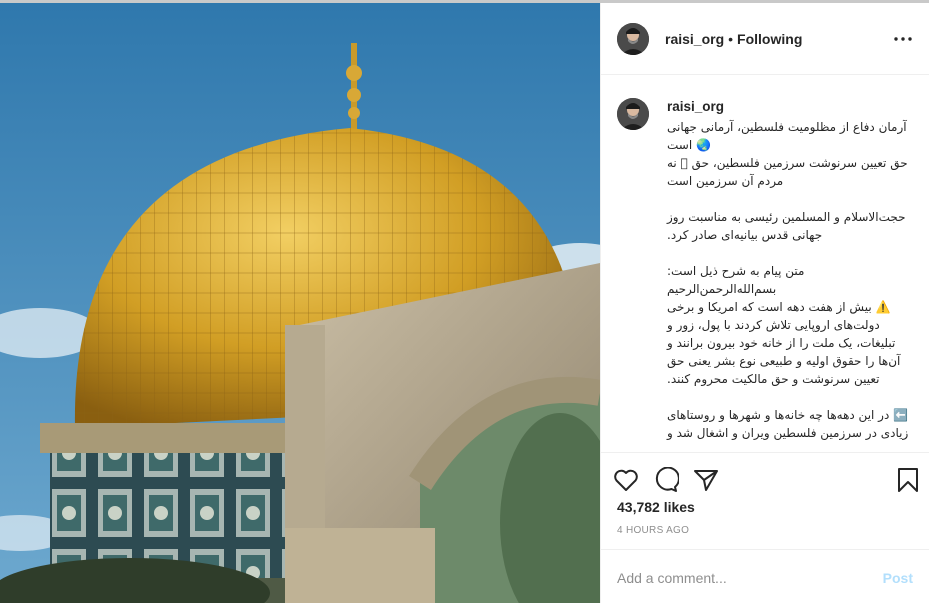 The height and width of the screenshot is (603, 929). Describe the element at coordinates (908, 480) in the screenshot. I see `bookmark-icon` at that location.